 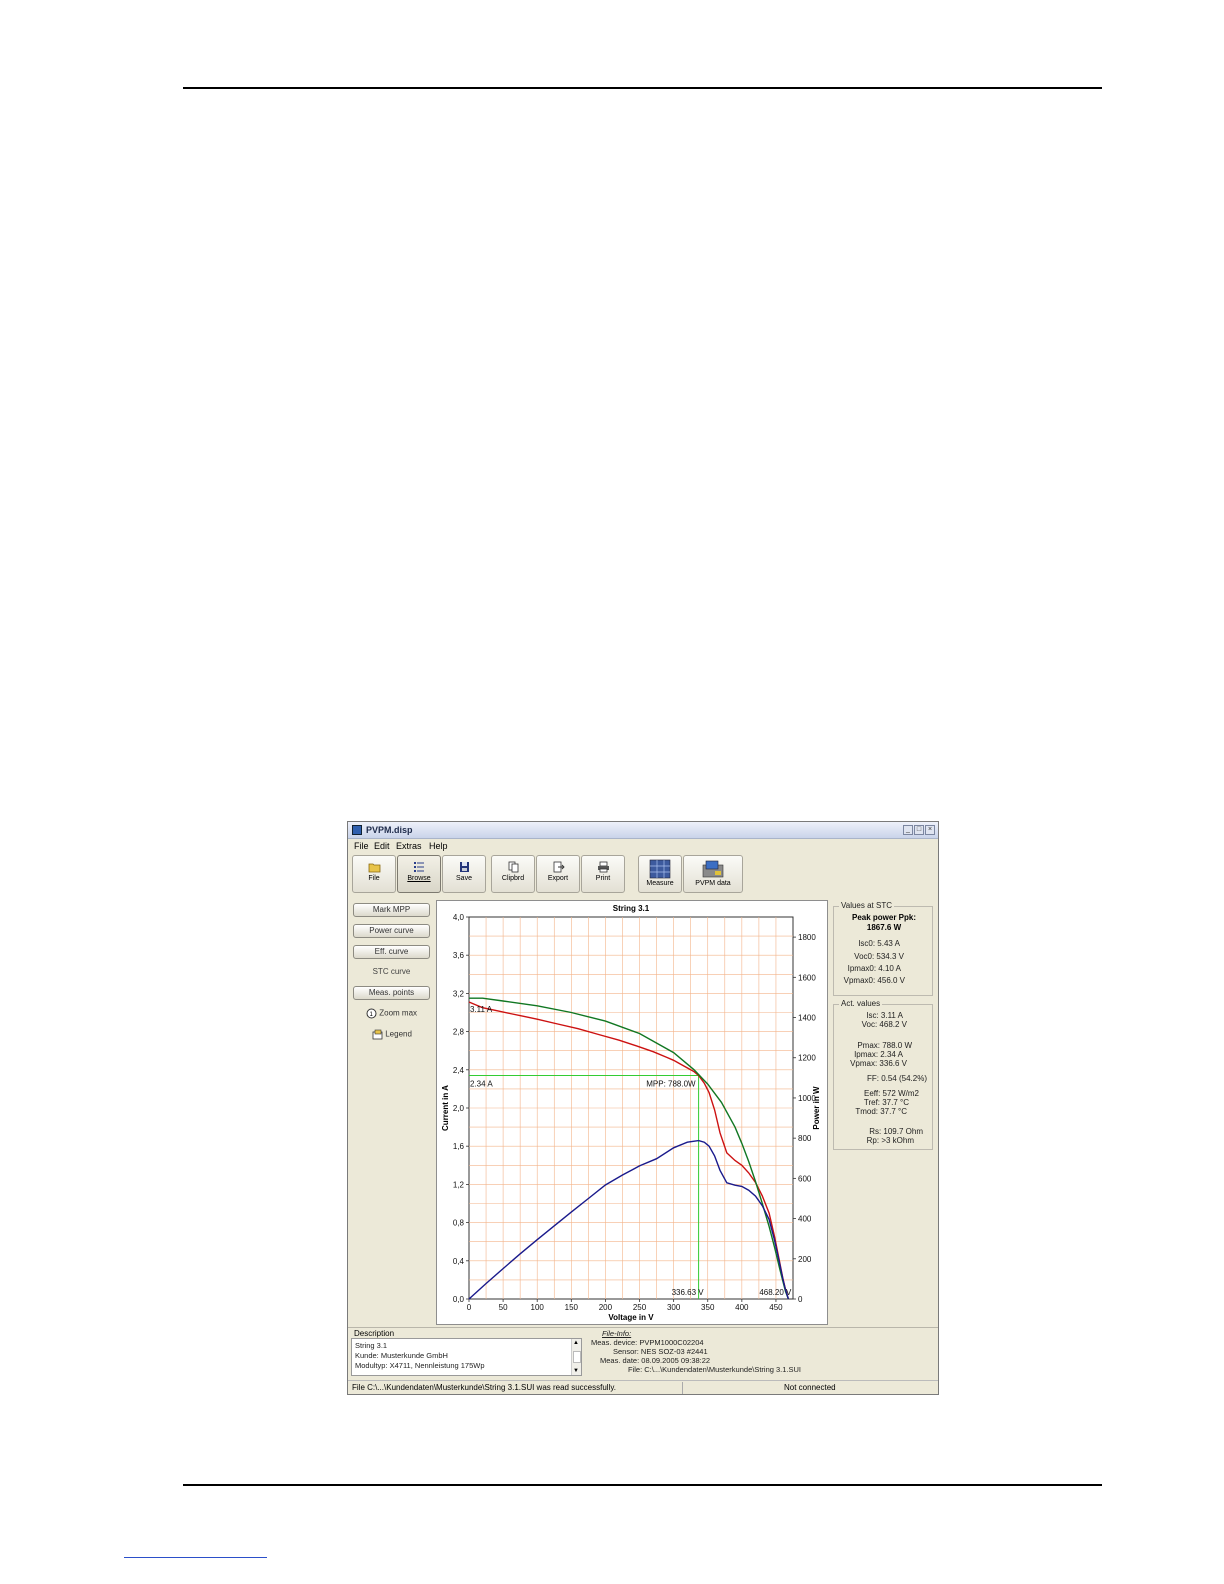 I want to click on x-tick-label: 0, so click(x=469, y=1307).